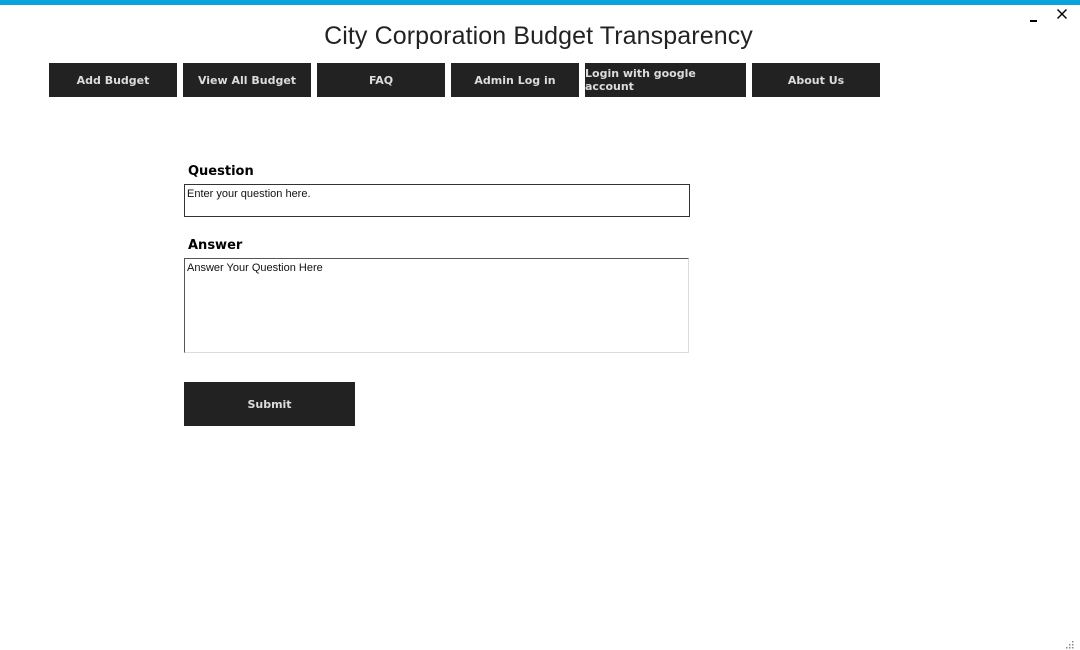 This screenshot has width=1080, height=650. I want to click on question-input: Enter your question here., so click(437, 200).